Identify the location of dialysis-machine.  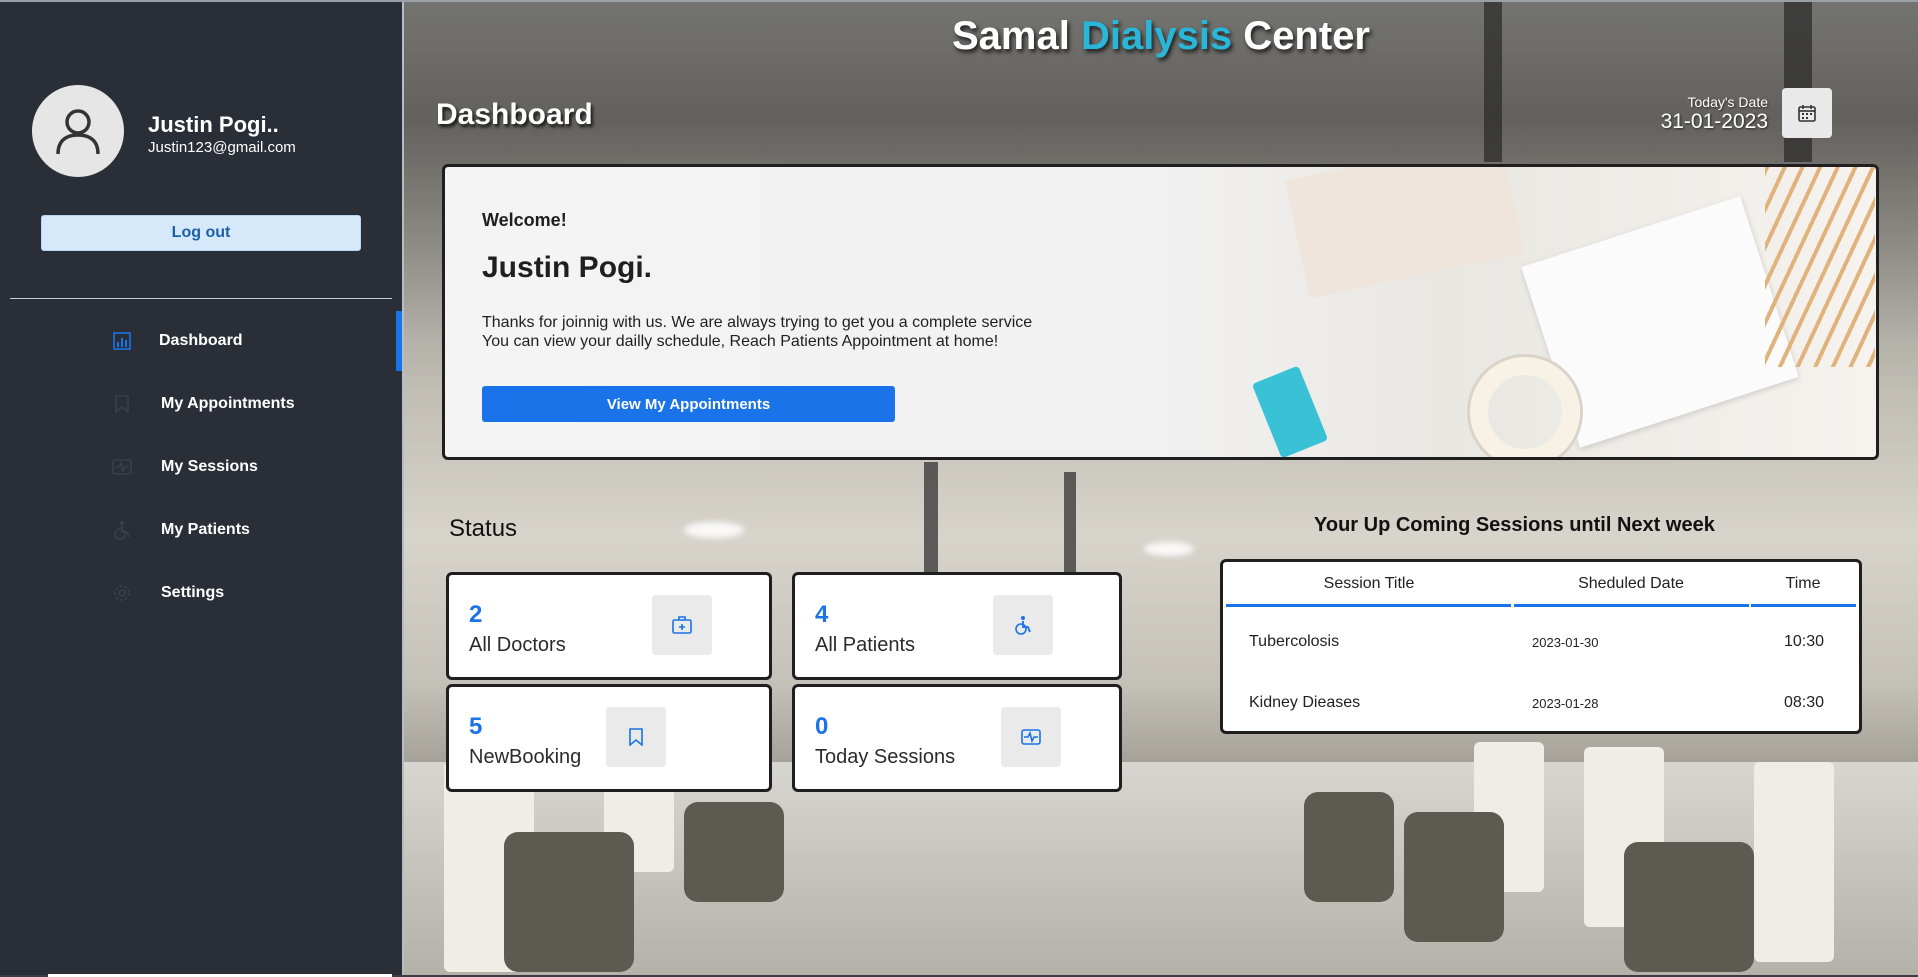
(1794, 862).